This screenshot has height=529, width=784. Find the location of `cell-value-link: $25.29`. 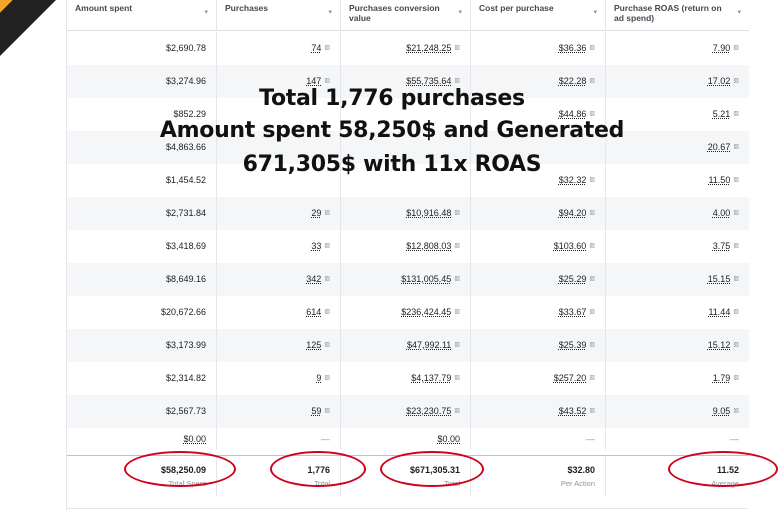

cell-value-link: $25.29 is located at coordinates (573, 279).